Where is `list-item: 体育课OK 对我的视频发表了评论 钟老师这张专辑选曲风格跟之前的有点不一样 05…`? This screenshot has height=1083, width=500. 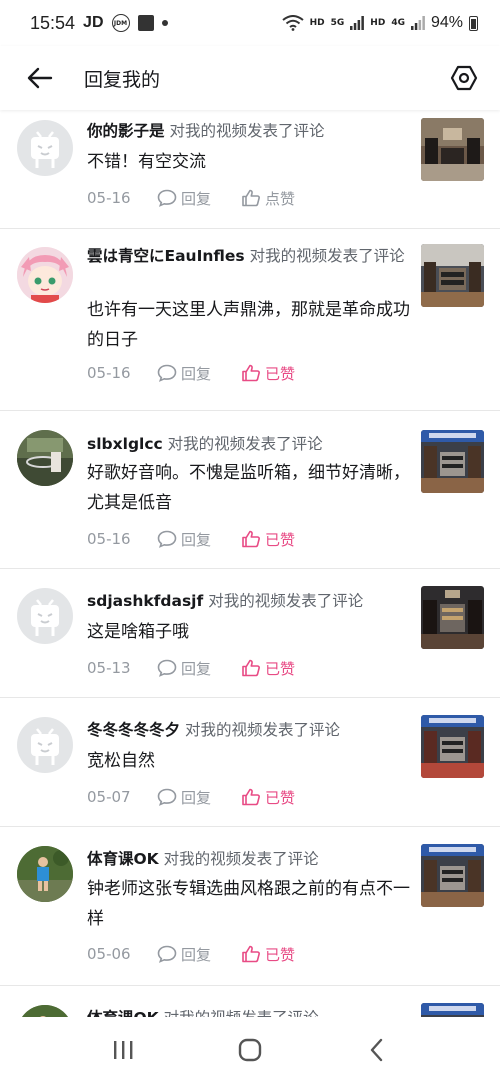 list-item: 体育课OK 对我的视频发表了评论 钟老师这张专辑选曲风格跟之前的有点不一样 05… is located at coordinates (250, 906).